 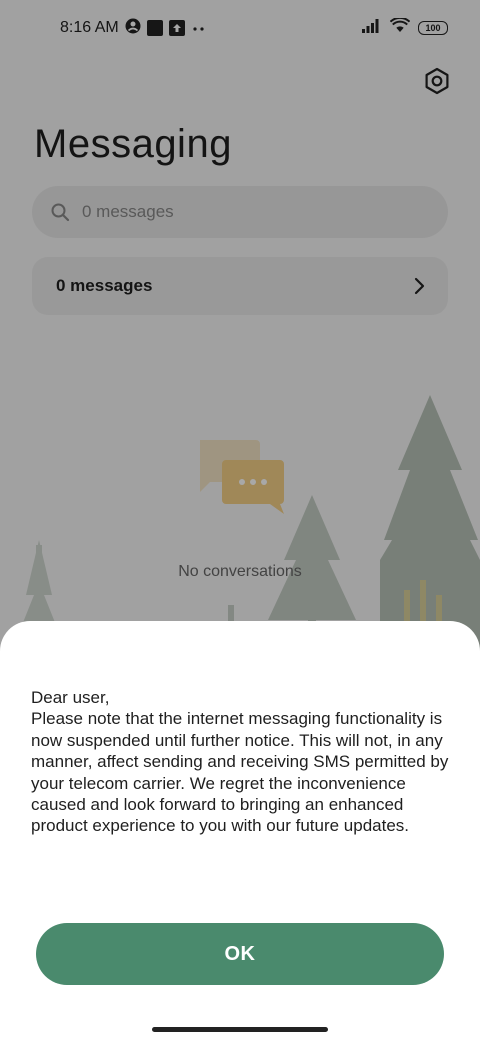 I want to click on home-indicator, so click(x=240, y=1029).